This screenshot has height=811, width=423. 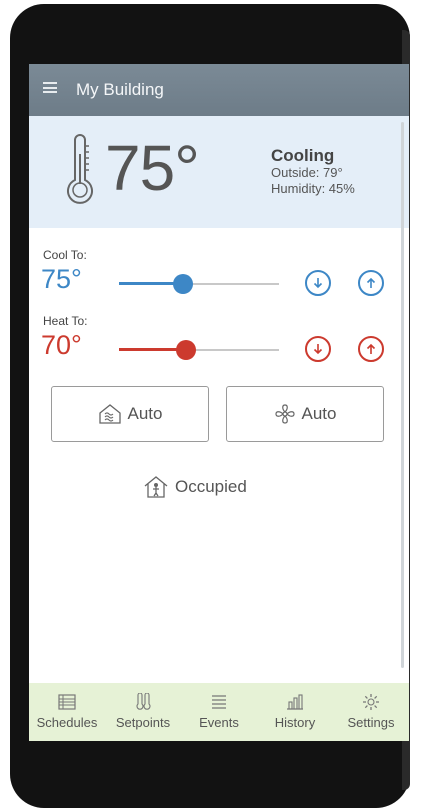 I want to click on tab-schedules-label: Schedules, so click(x=67, y=722).